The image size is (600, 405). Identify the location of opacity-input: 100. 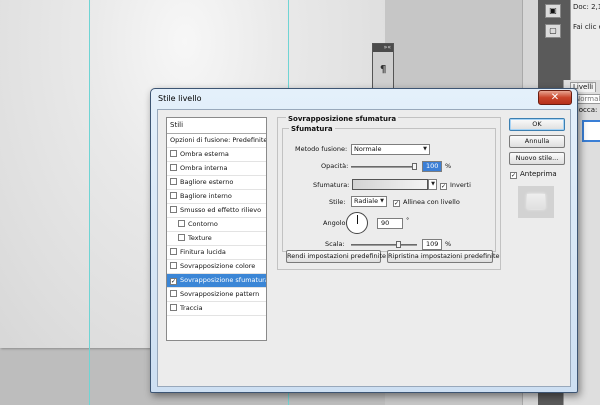
(432, 166).